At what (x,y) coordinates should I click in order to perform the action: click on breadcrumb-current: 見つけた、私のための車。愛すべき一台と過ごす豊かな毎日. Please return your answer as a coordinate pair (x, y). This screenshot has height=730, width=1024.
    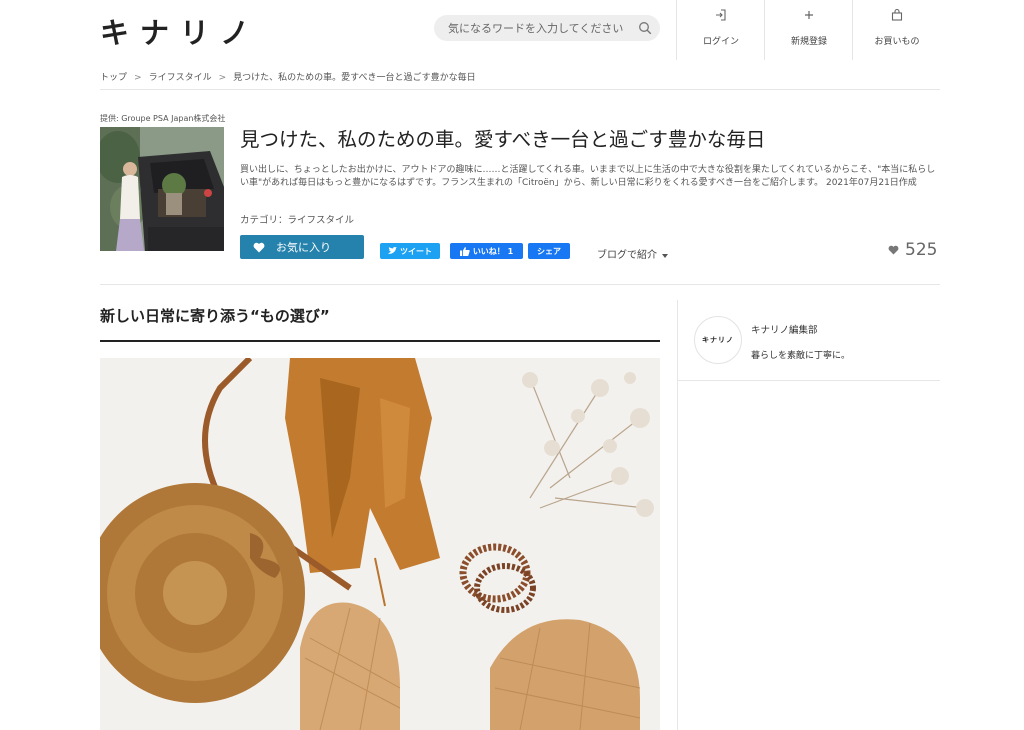
    Looking at the image, I should click on (354, 78).